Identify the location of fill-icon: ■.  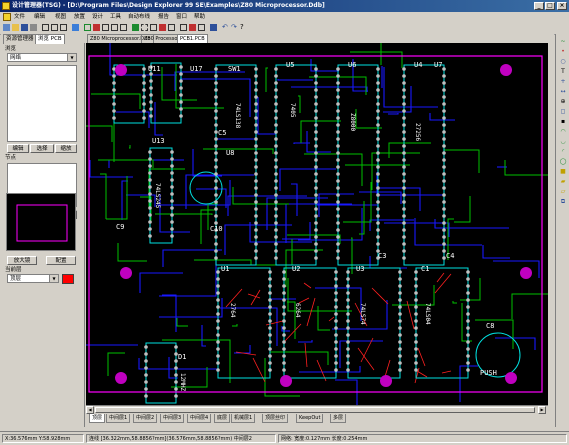
(563, 172).